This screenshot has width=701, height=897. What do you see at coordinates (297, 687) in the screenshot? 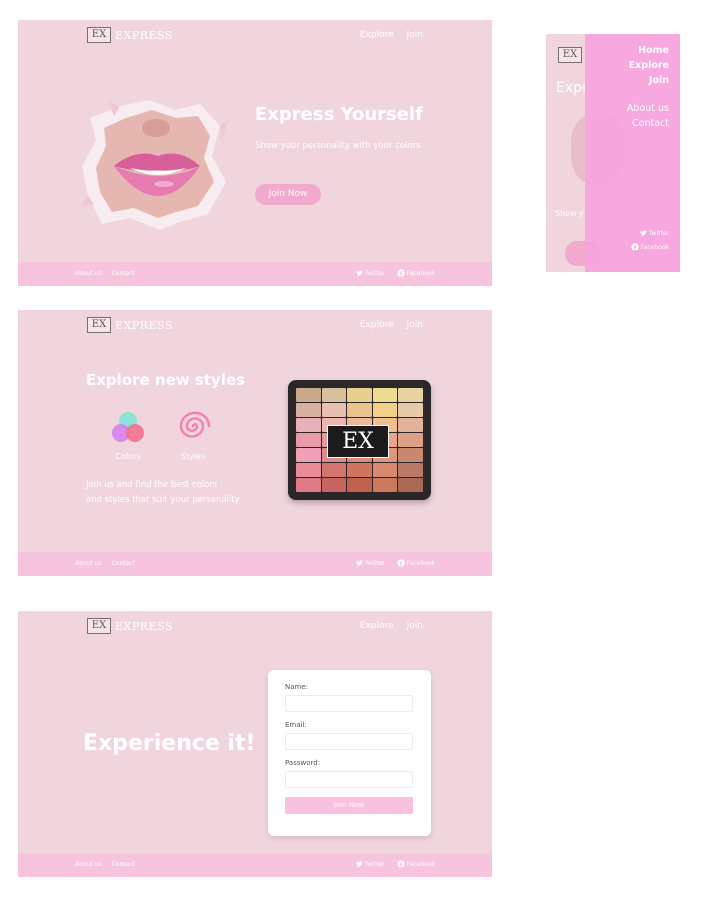
I see `name-label: Name:` at bounding box center [297, 687].